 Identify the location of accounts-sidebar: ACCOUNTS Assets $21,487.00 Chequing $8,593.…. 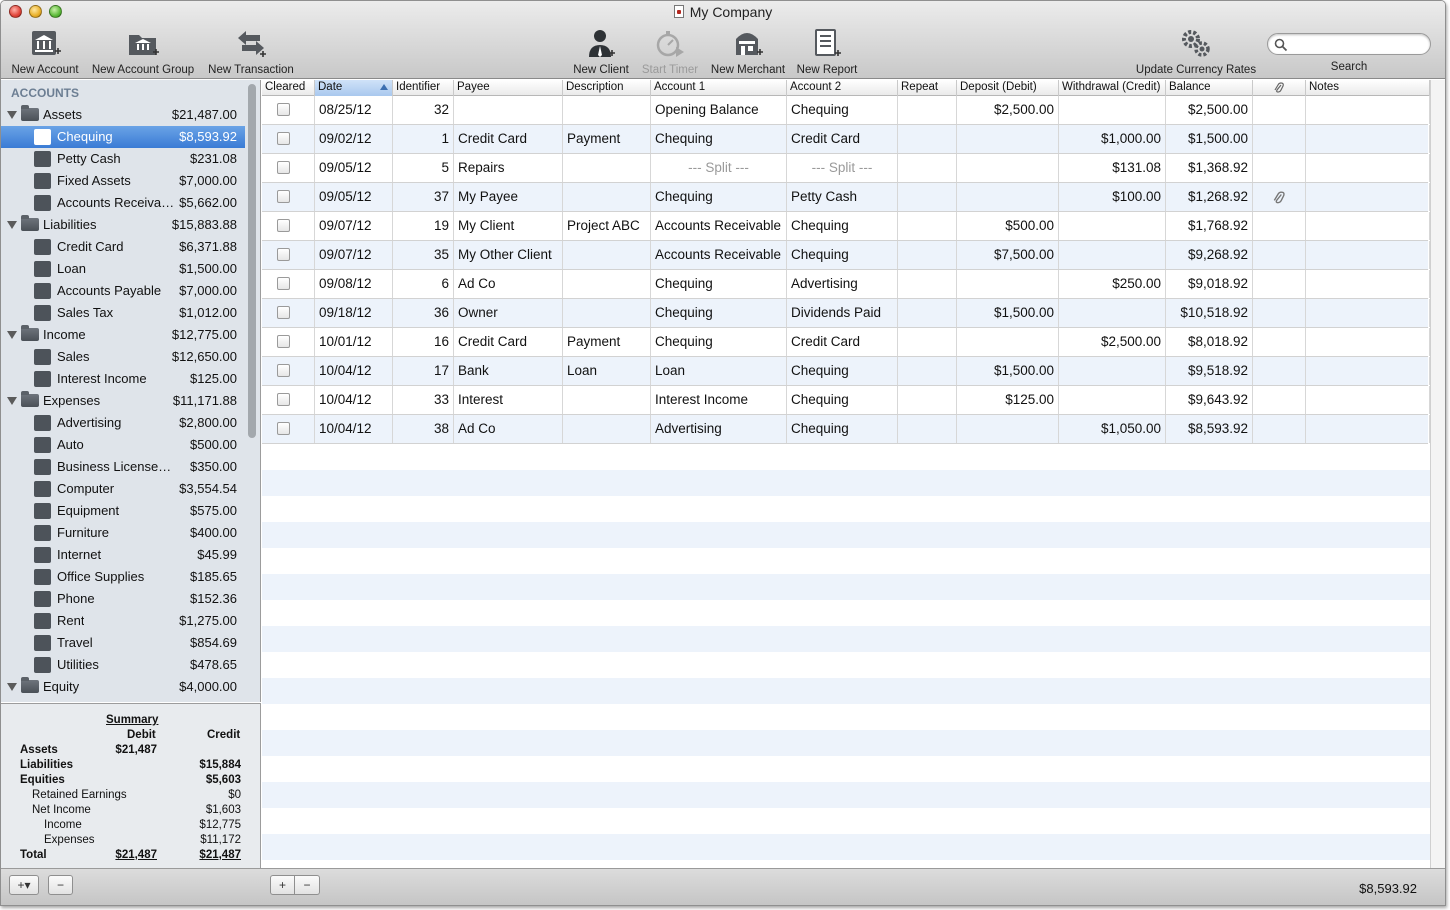
(131, 391).